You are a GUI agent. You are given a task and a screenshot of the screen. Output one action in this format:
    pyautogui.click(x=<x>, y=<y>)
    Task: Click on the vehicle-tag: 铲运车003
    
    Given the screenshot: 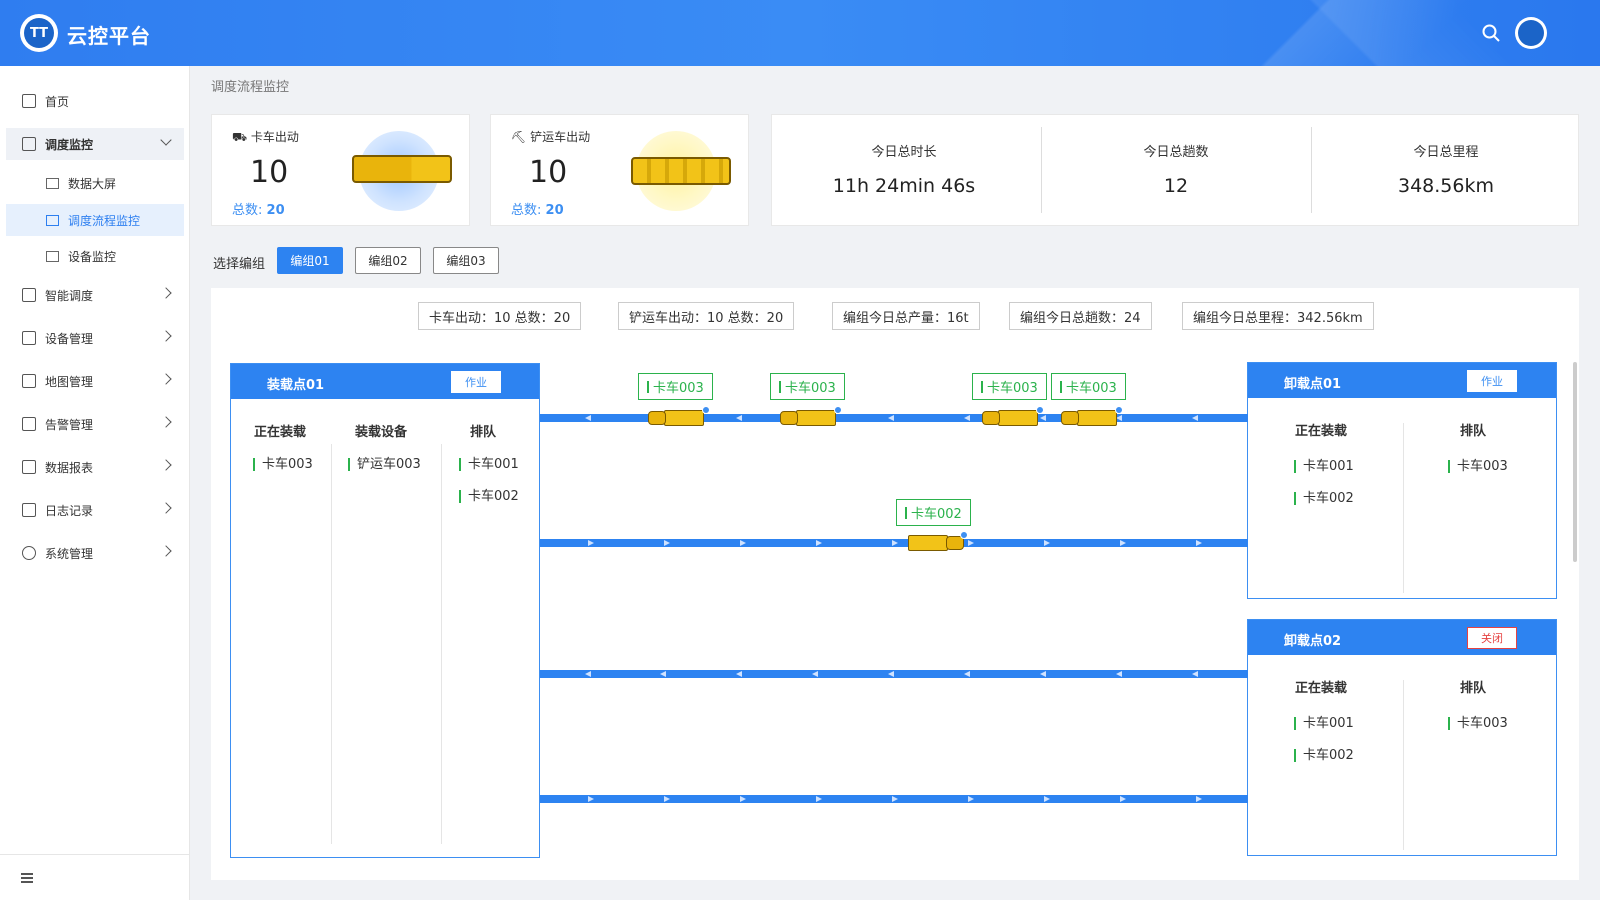 What is the action you would take?
    pyautogui.click(x=384, y=464)
    